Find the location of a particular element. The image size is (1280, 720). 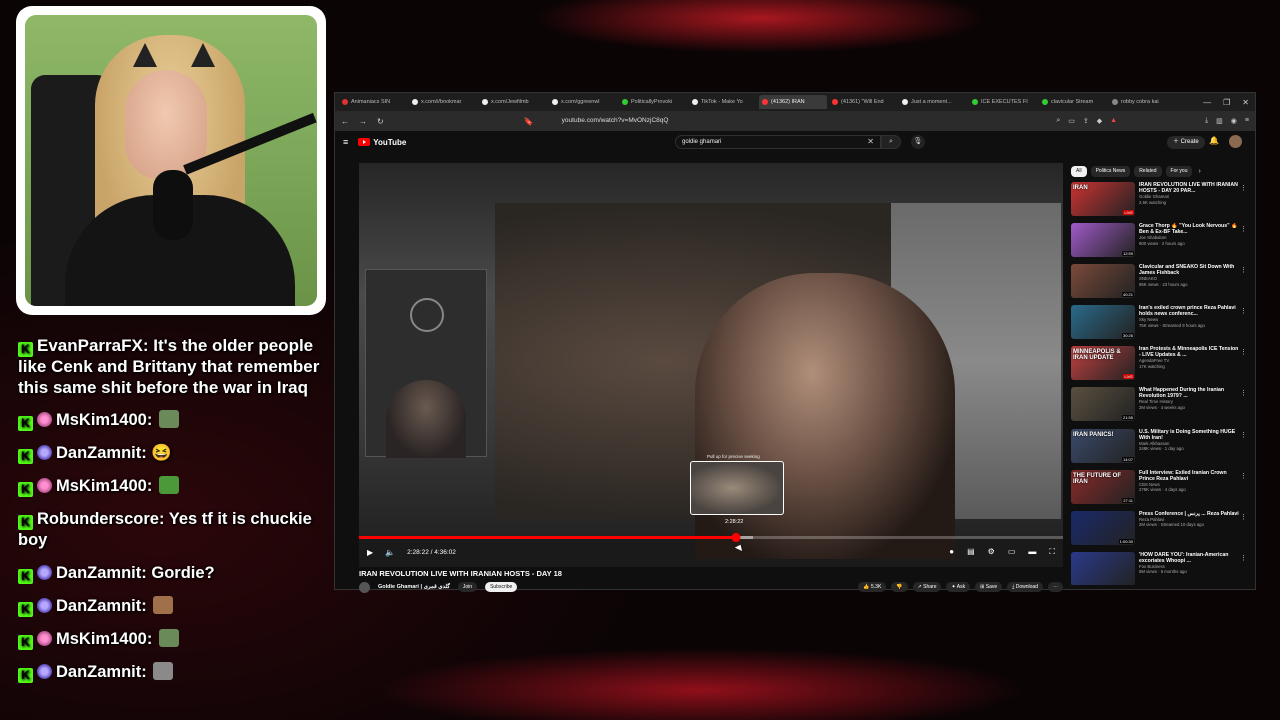

ask-button: ✦ Ask is located at coordinates (958, 587).